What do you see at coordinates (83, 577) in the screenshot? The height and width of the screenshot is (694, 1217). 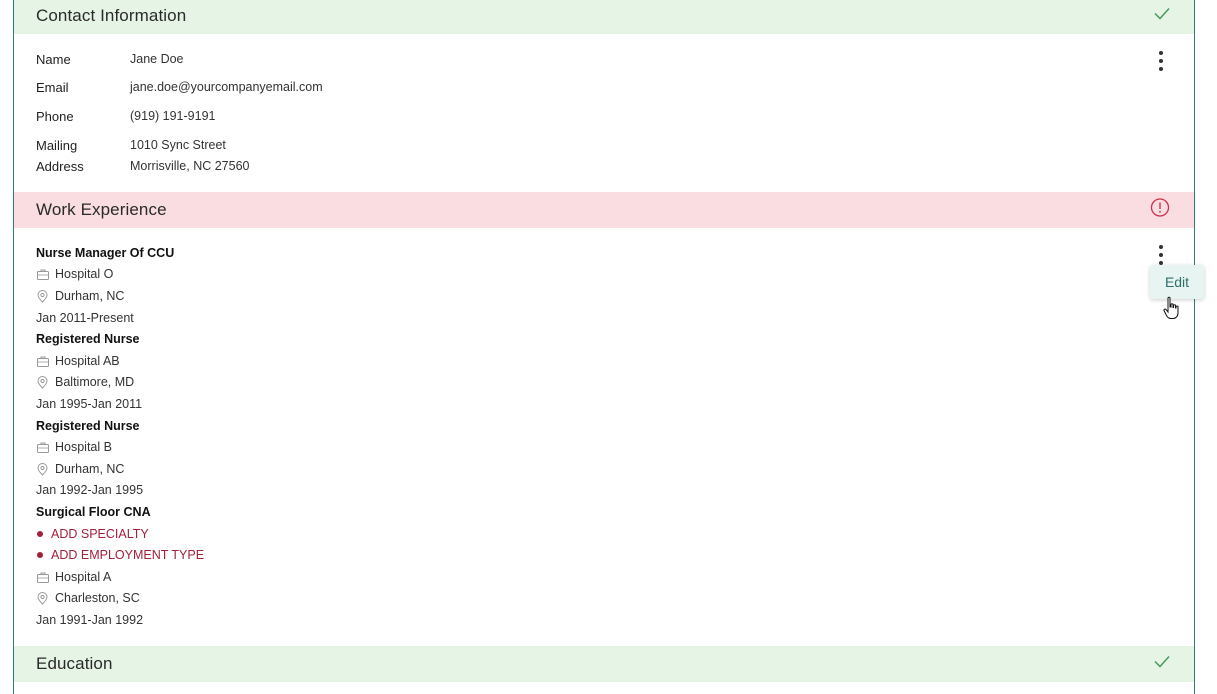 I see `employer-name: Hospital A` at bounding box center [83, 577].